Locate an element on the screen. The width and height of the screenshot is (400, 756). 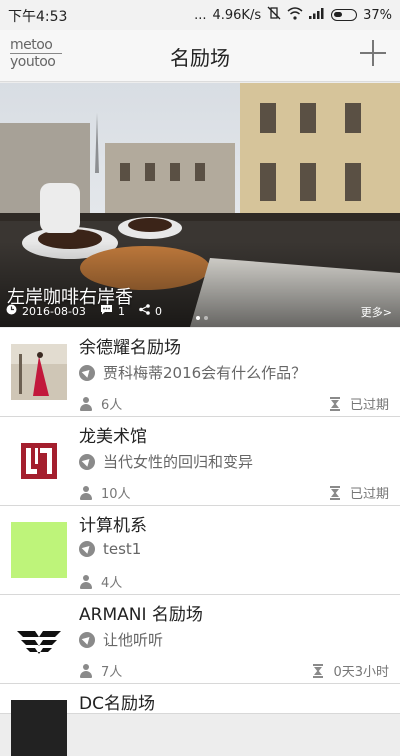
item-members: 6人 is located at coordinates (100, 403).